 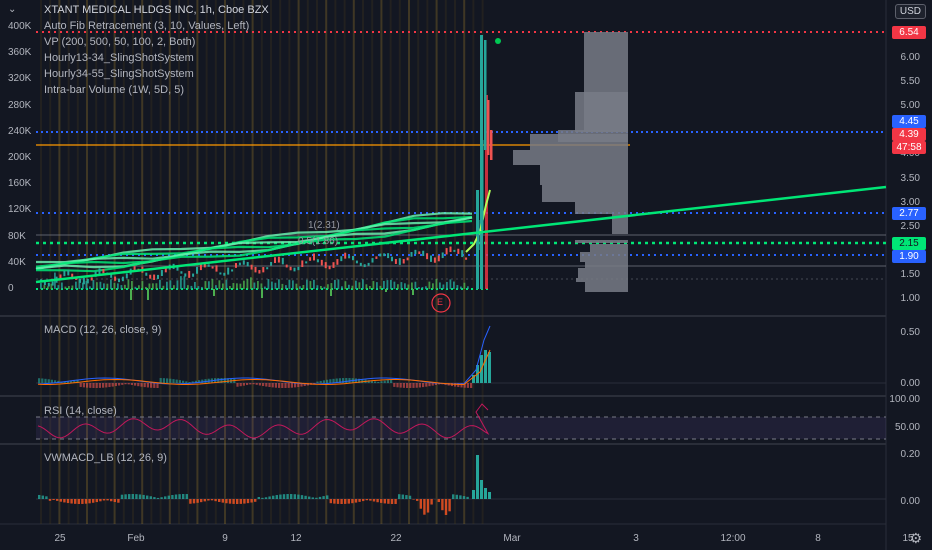 I want to click on badge-last: 4.39, so click(x=909, y=134).